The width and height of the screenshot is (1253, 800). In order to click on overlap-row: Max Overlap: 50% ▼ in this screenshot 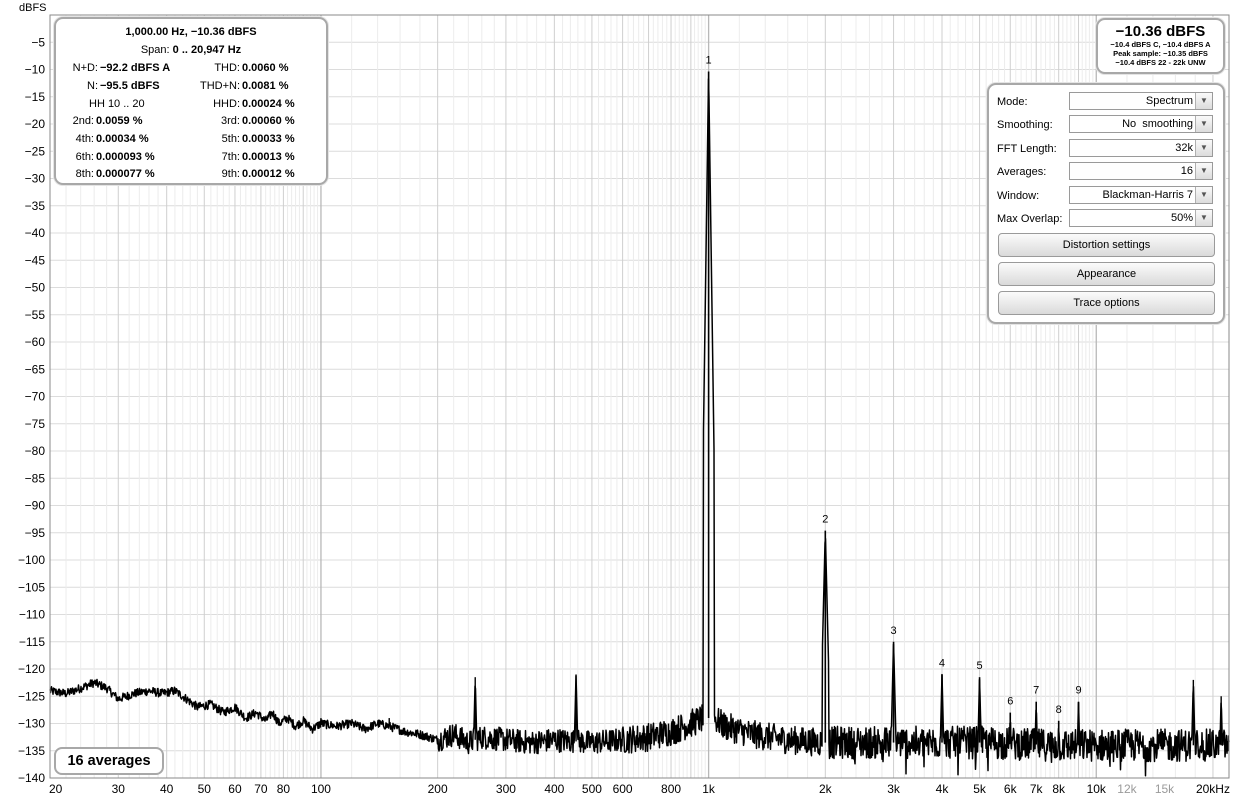, I will do `click(1106, 219)`.